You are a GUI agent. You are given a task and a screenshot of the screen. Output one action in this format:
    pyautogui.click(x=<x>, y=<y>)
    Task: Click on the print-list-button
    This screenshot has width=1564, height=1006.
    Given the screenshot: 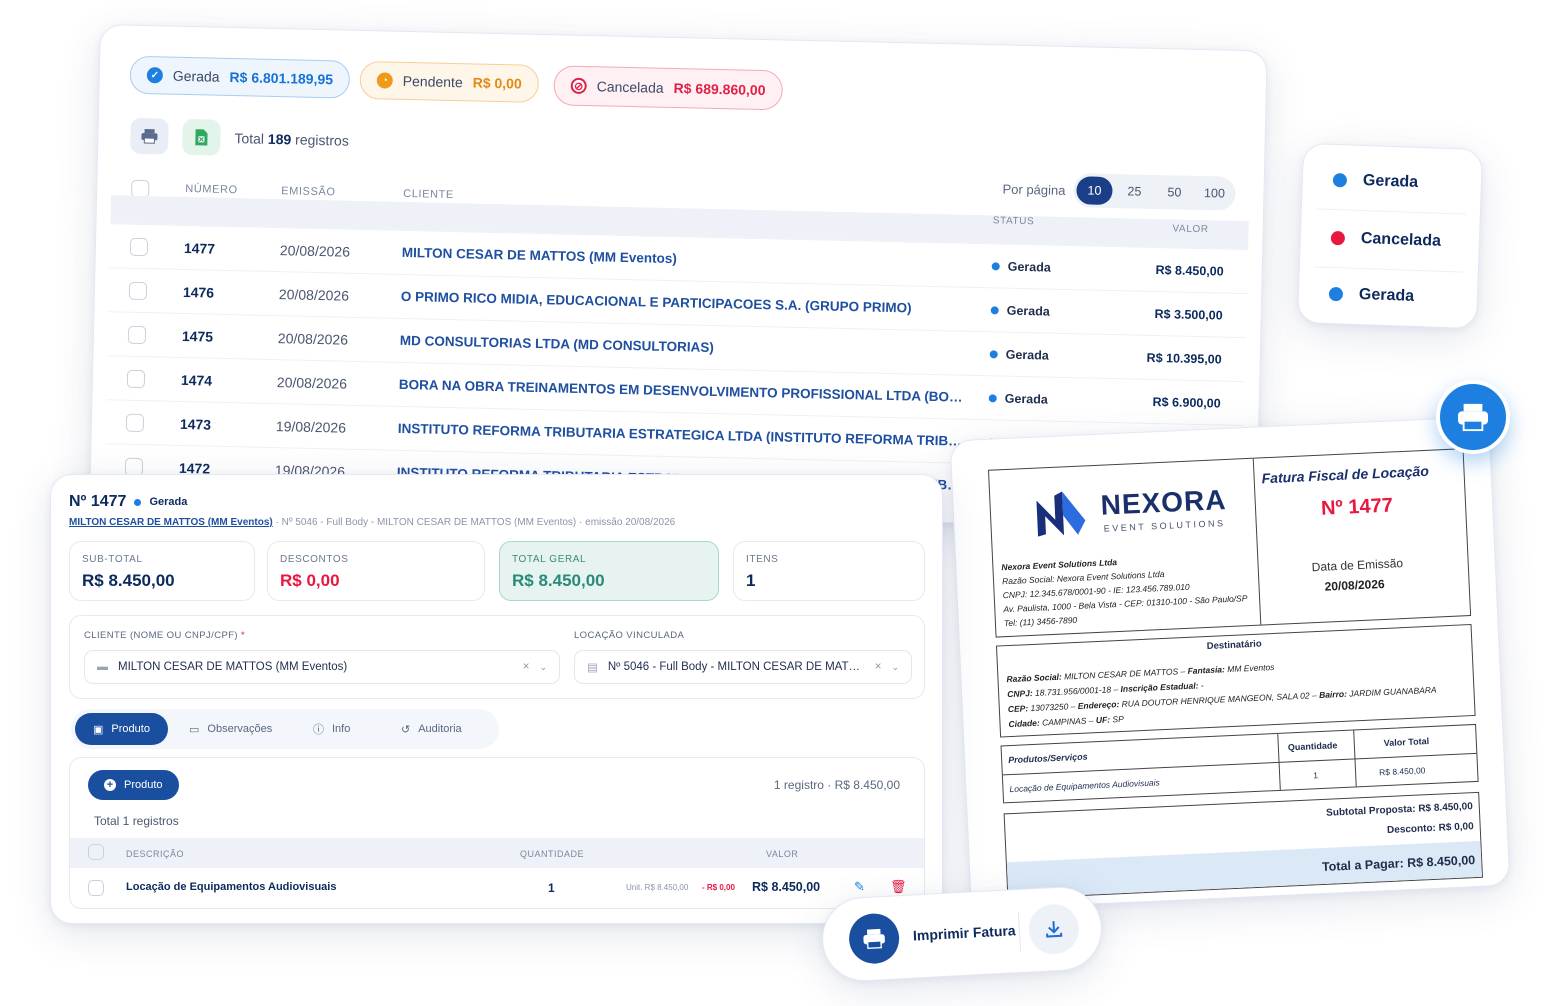 What is the action you would take?
    pyautogui.click(x=149, y=136)
    